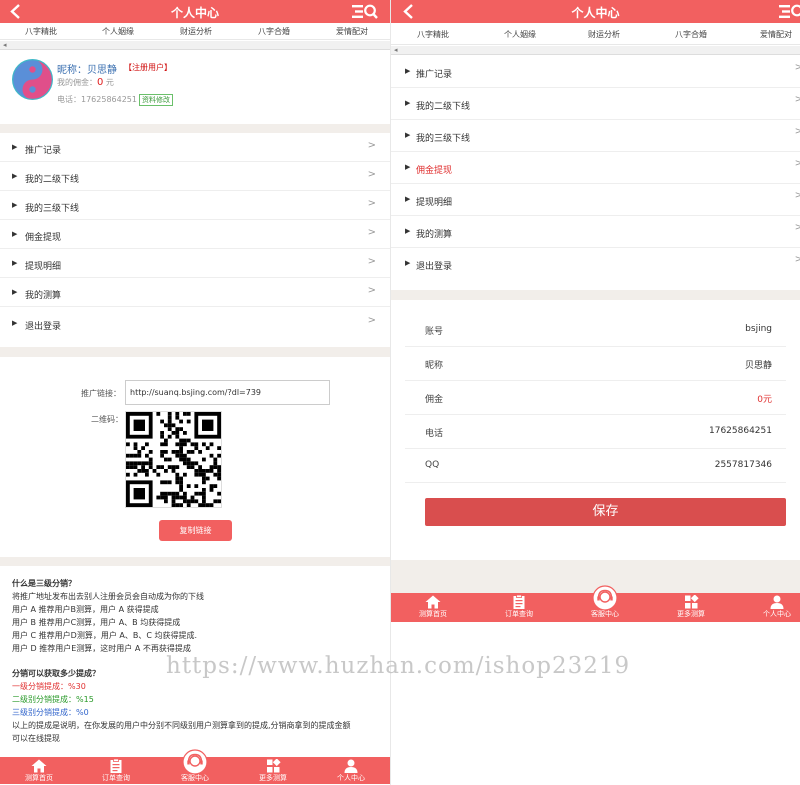 This screenshot has height=785, width=800. I want to click on copy-link-button: 复制链接, so click(195, 530).